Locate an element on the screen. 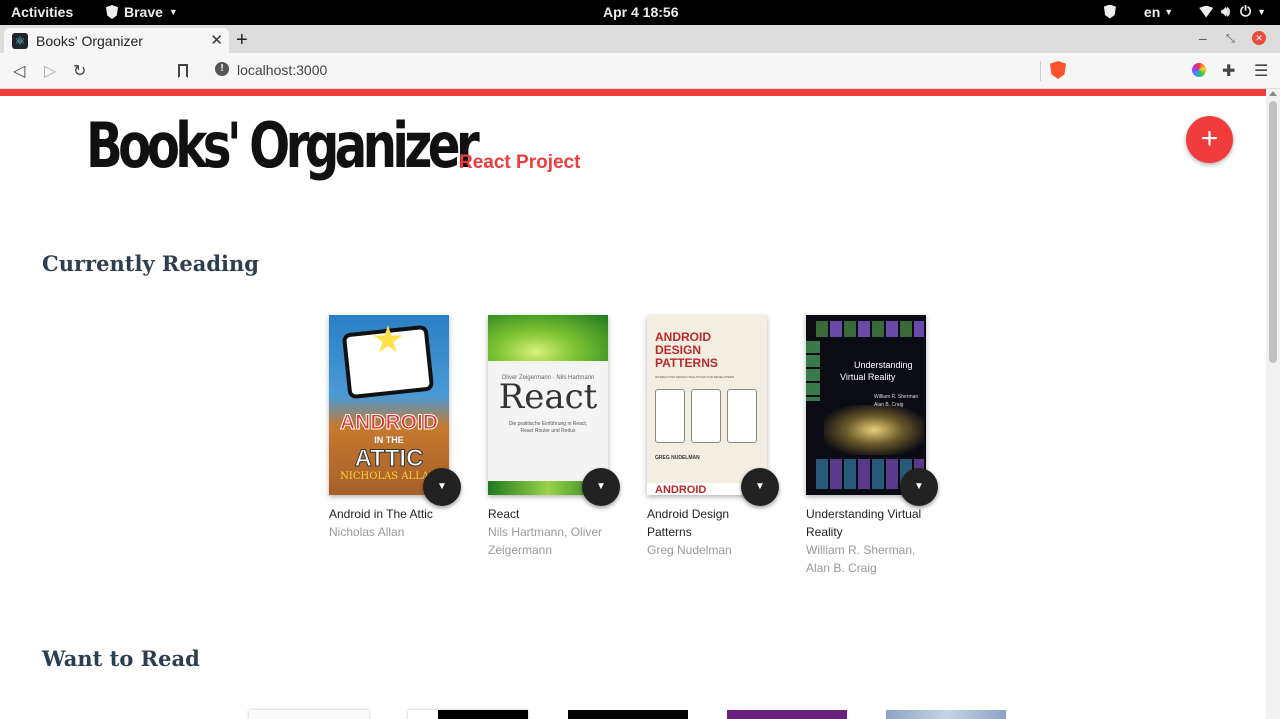 This screenshot has height=719, width=1280. bookmark-icon is located at coordinates (183, 71).